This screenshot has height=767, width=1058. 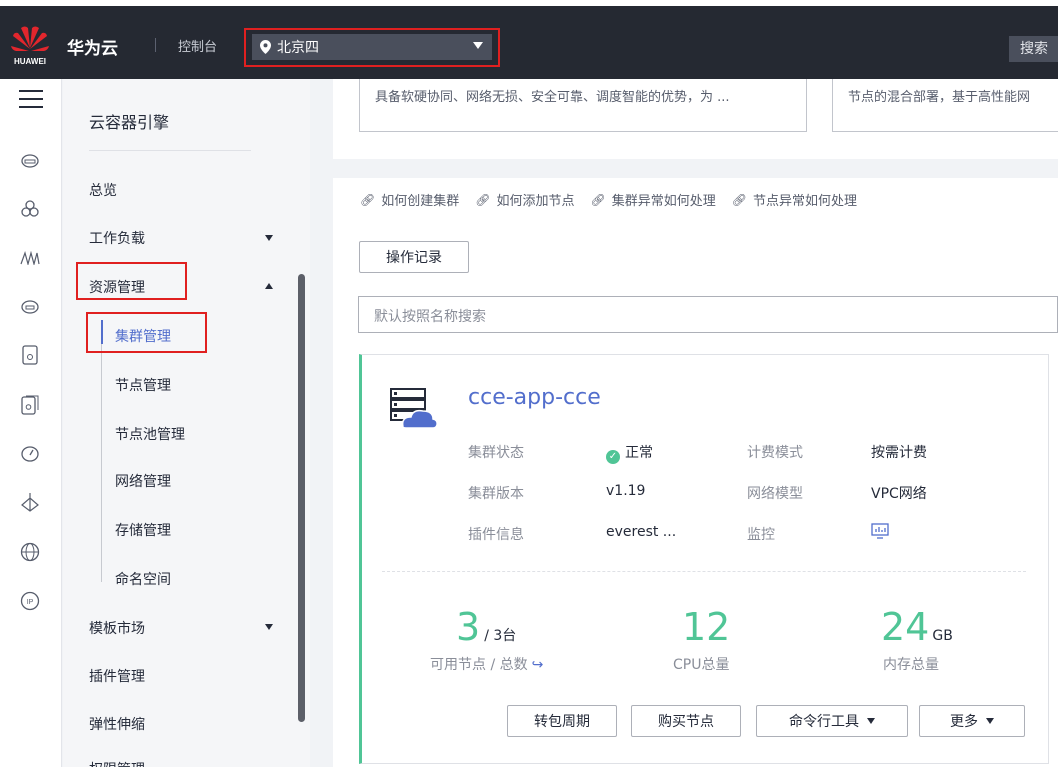 I want to click on to-yearly-button: 转包周期, so click(x=562, y=721).